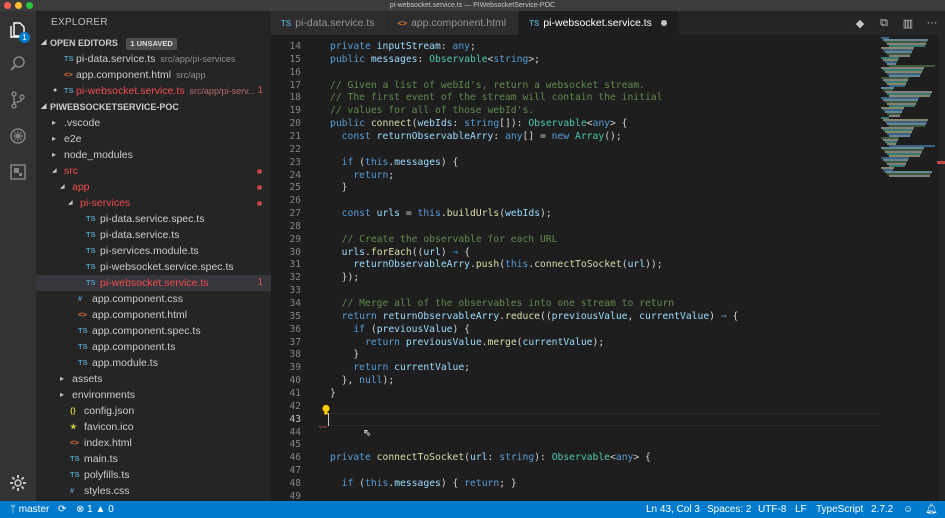 This screenshot has width=945, height=518. What do you see at coordinates (109, 411) in the screenshot?
I see `file-name: config.json` at bounding box center [109, 411].